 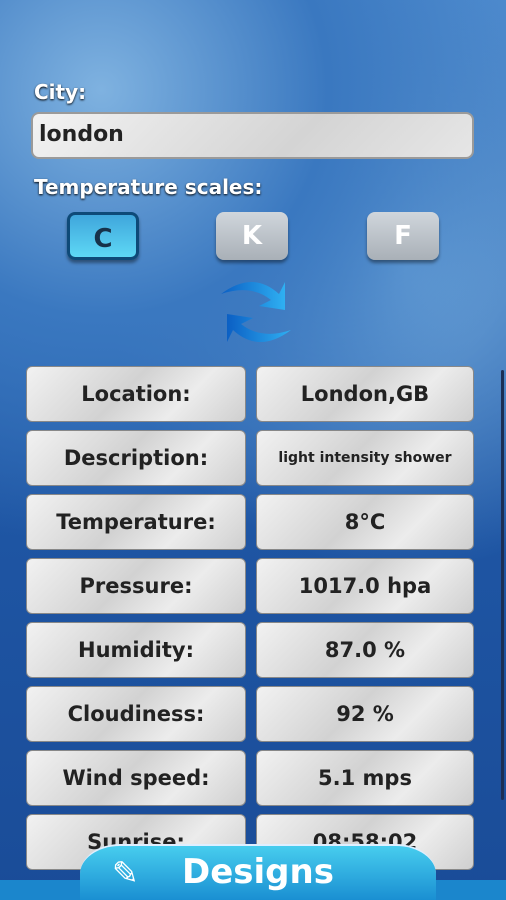 What do you see at coordinates (60, 92) in the screenshot?
I see `city-label: City:` at bounding box center [60, 92].